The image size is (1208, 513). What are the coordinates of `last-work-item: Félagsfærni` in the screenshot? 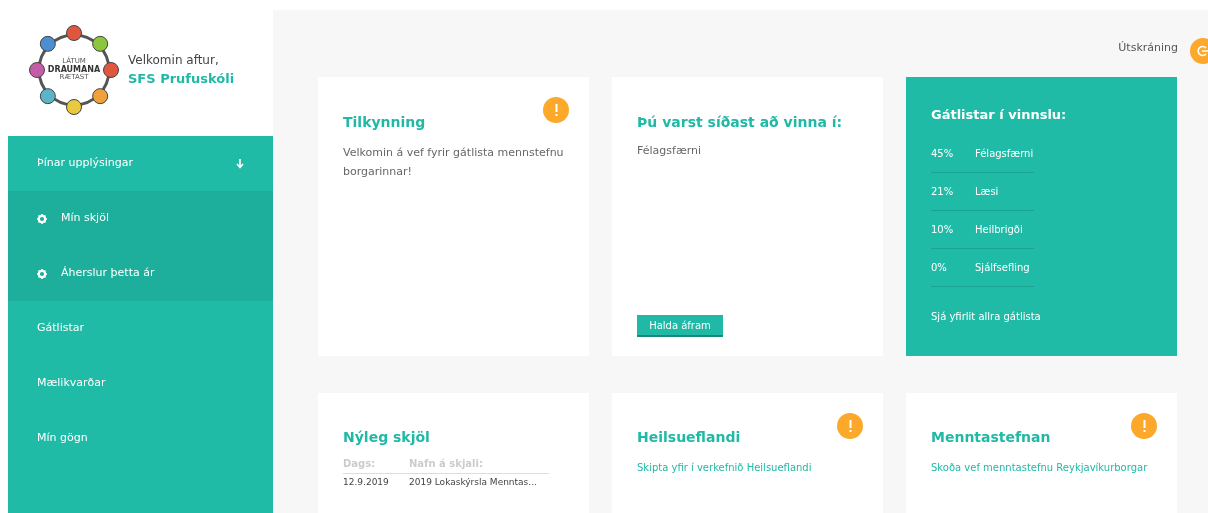 It's located at (670, 151).